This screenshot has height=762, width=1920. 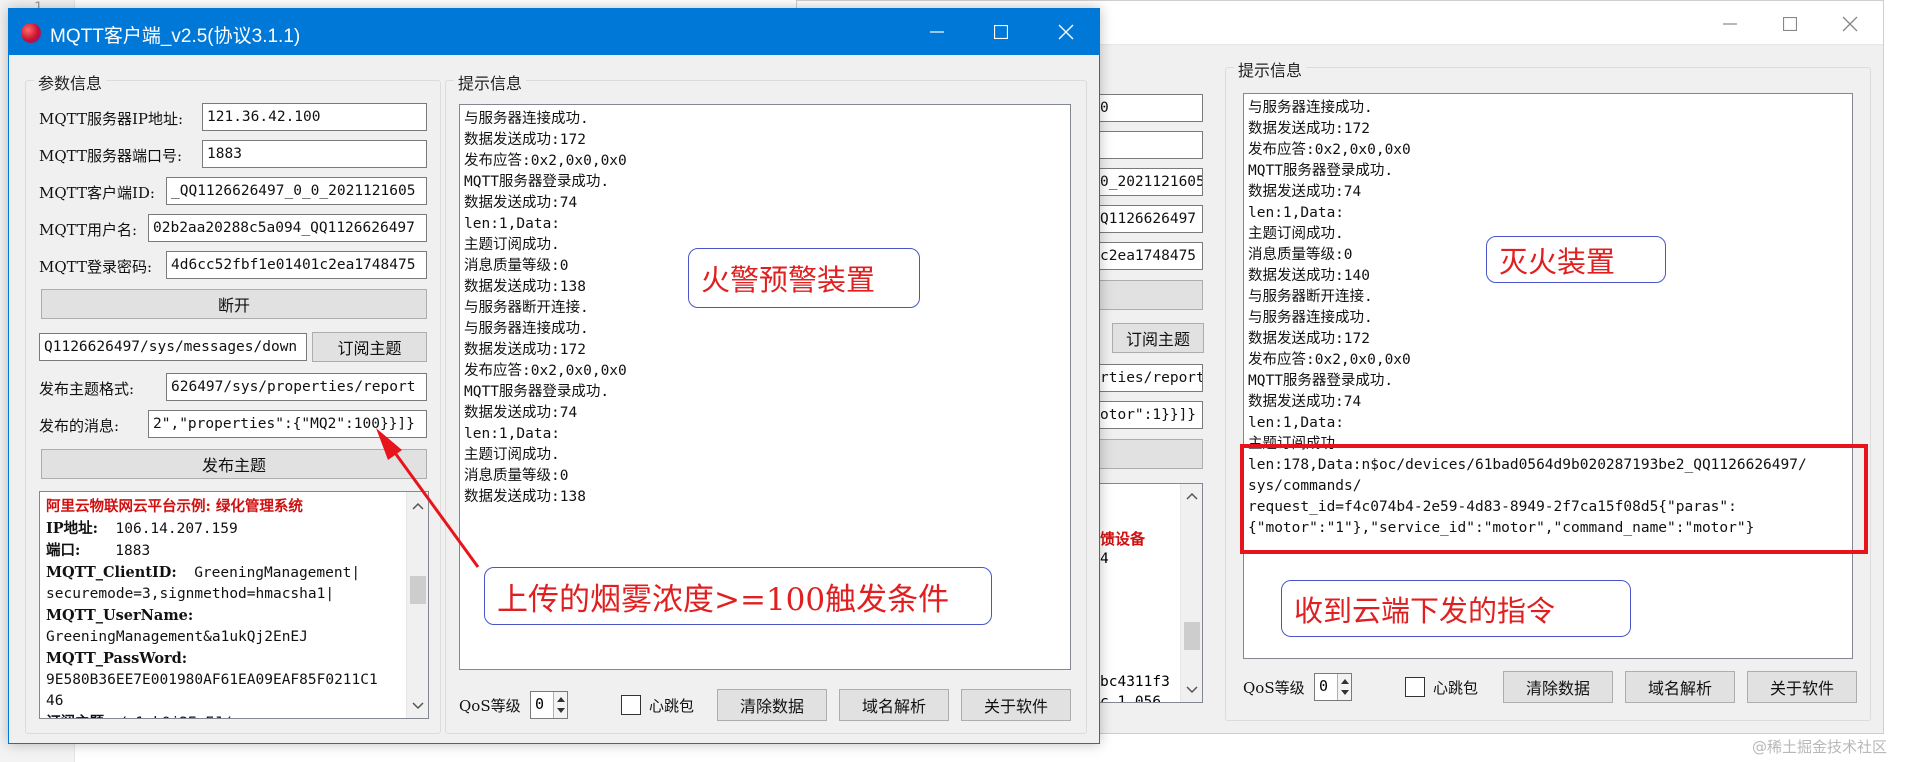 What do you see at coordinates (314, 154) in the screenshot?
I see `server-port-input: 1883` at bounding box center [314, 154].